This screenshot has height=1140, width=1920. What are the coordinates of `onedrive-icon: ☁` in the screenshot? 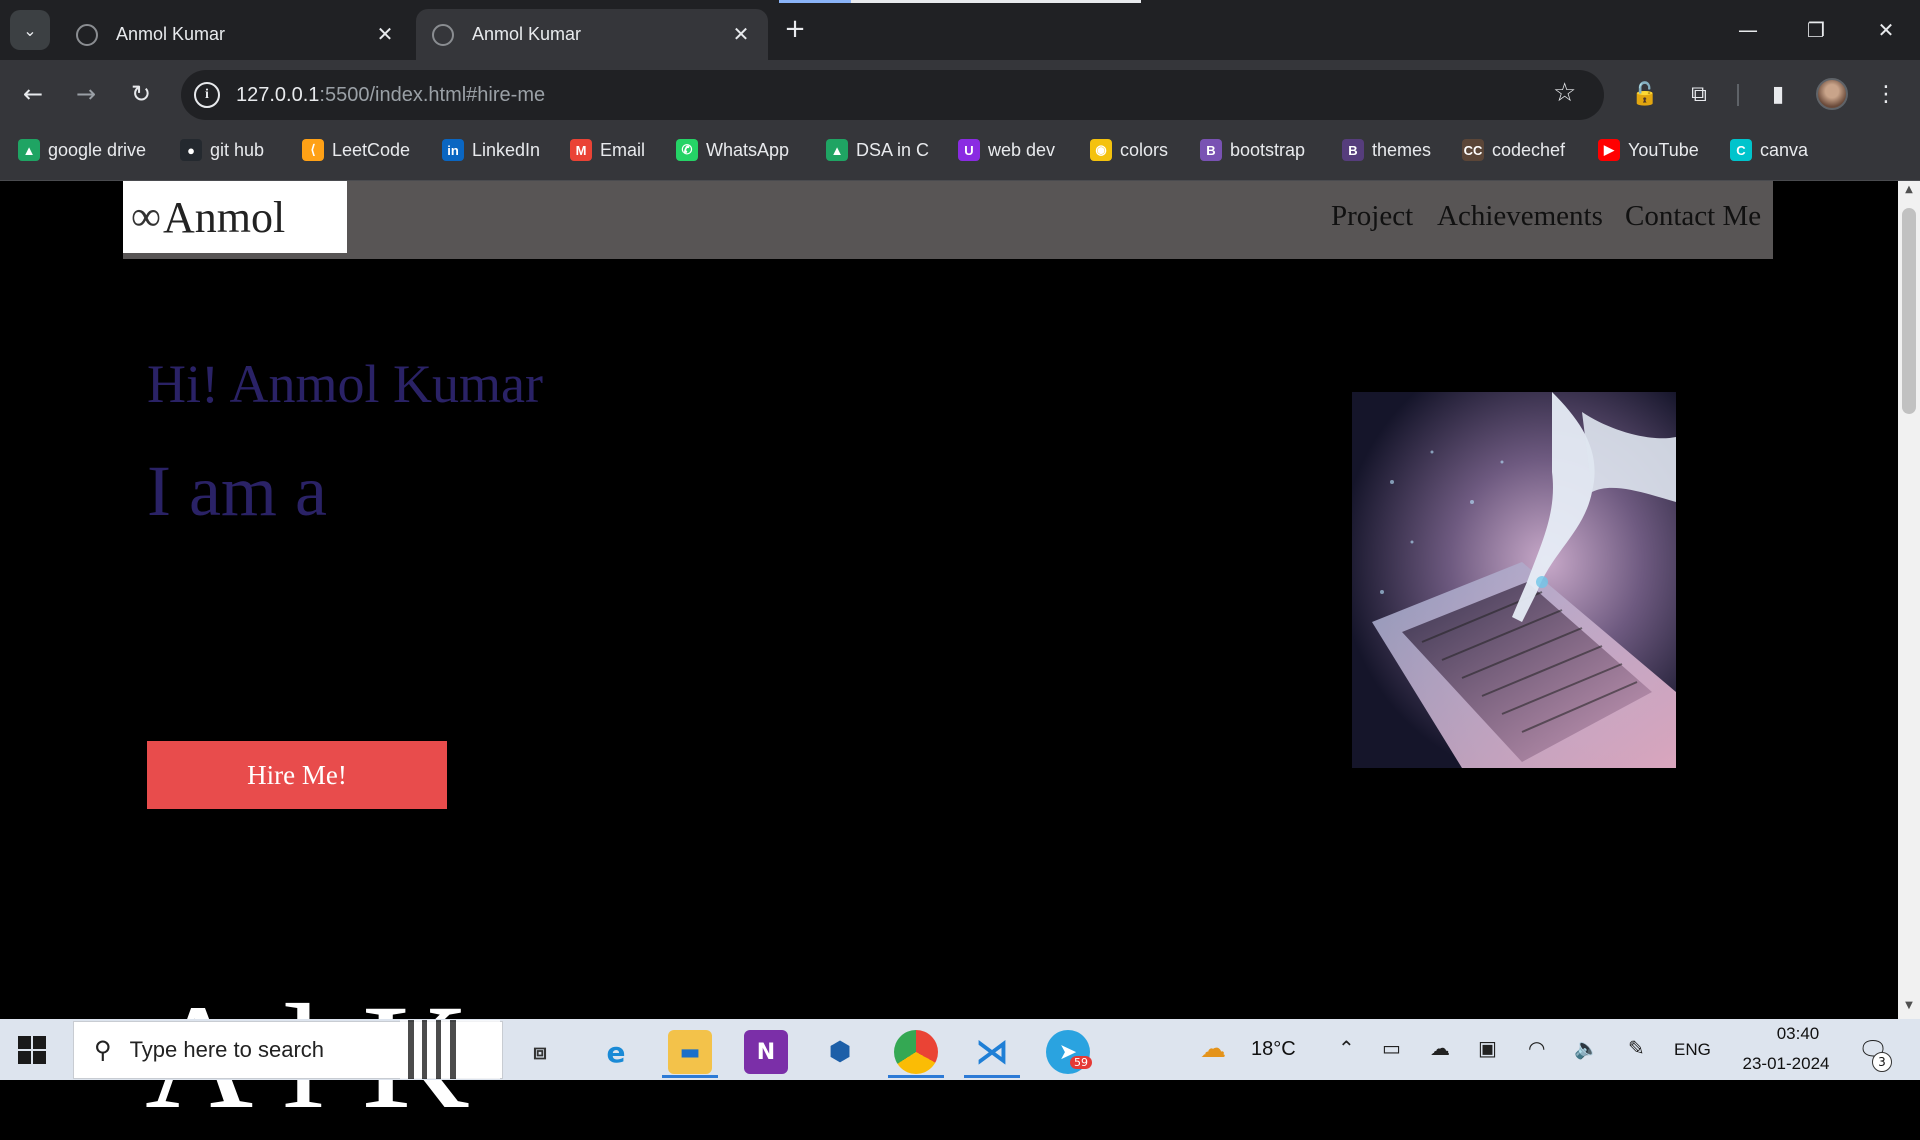 It's located at (1440, 1048).